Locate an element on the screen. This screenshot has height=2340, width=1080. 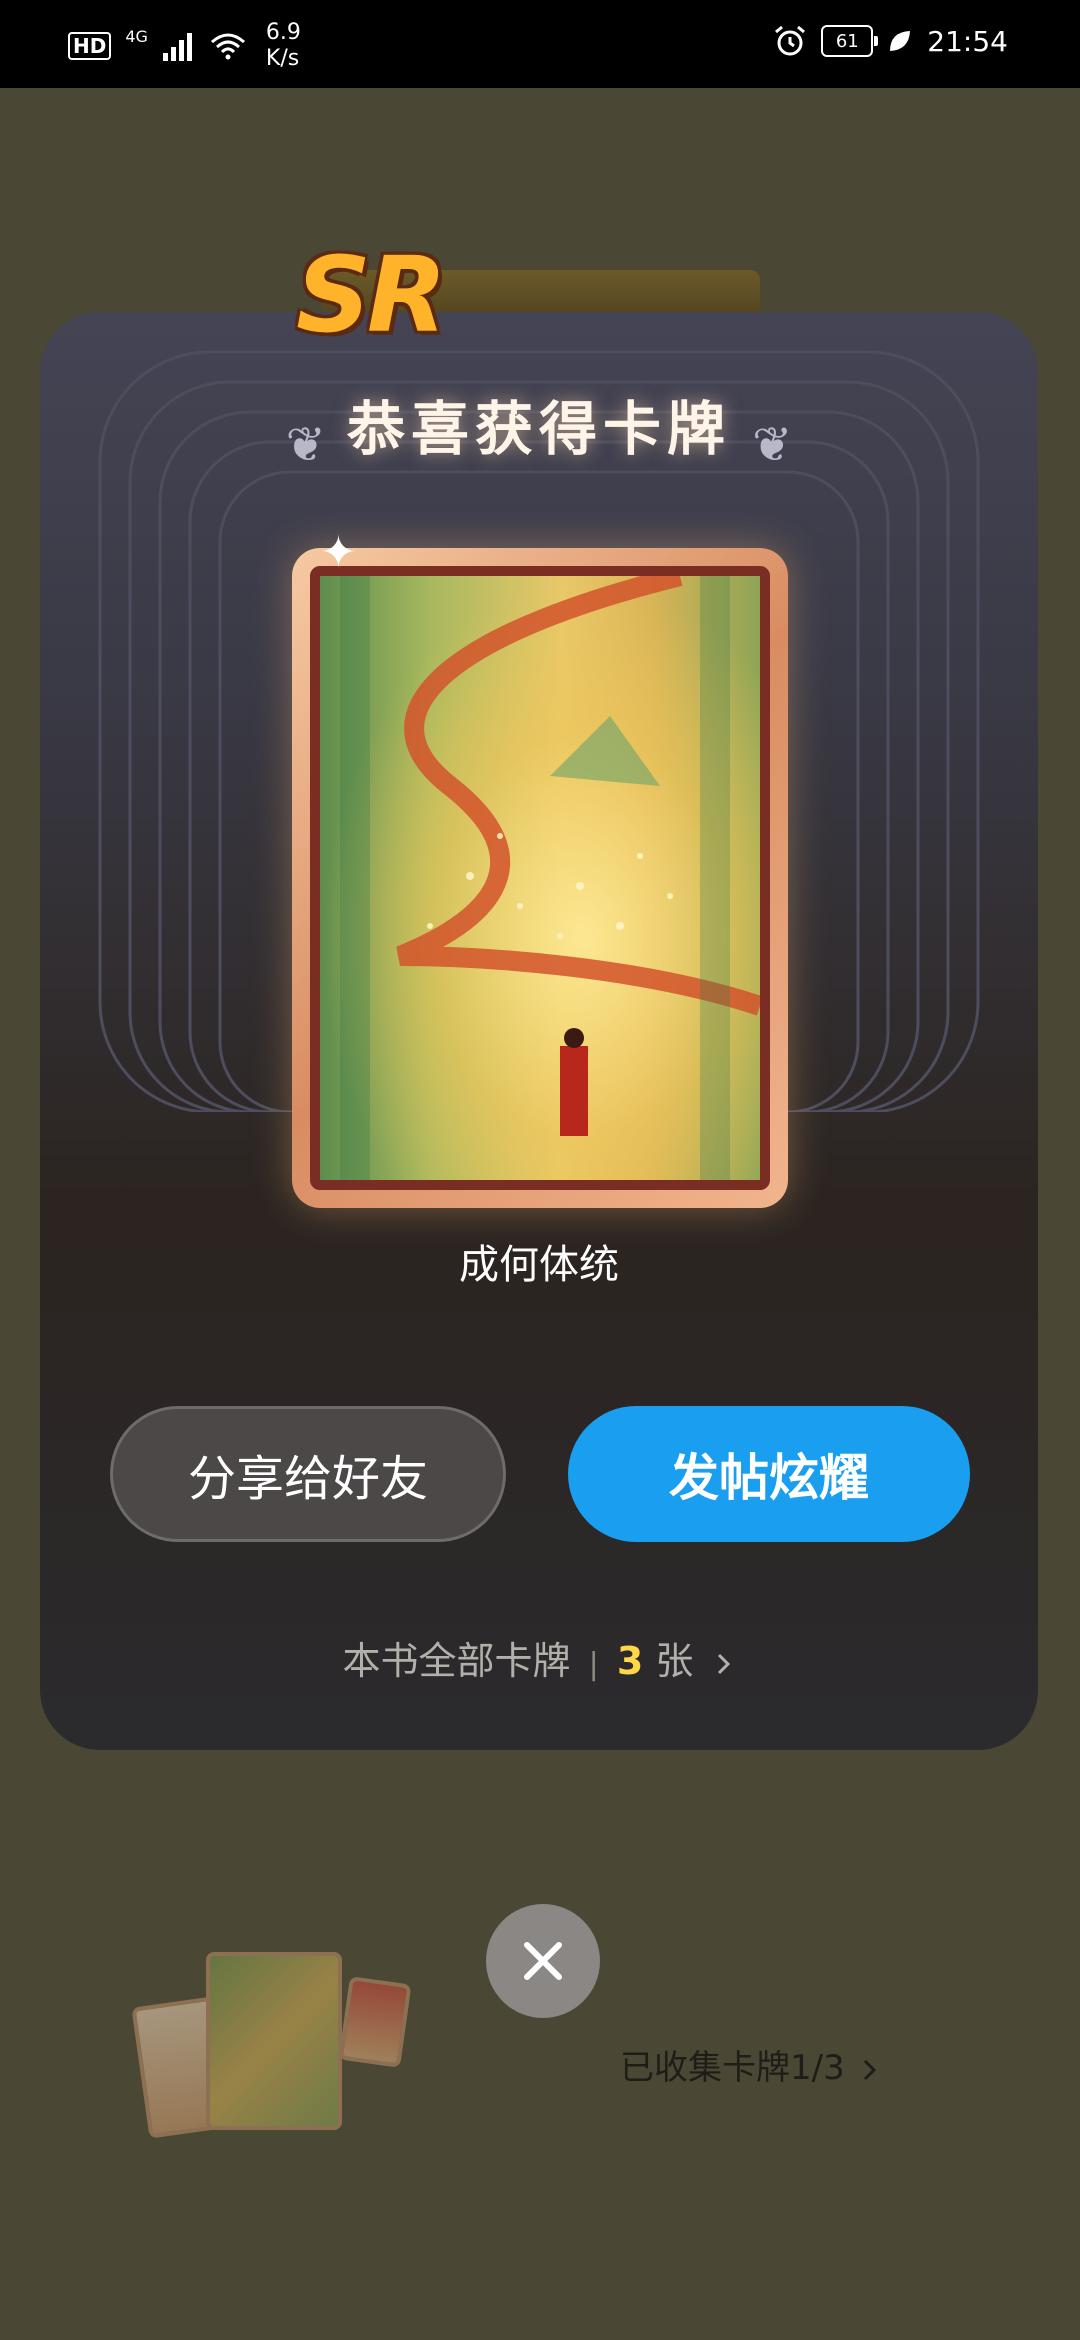
share-to-friends-button: 分享给好友 is located at coordinates (308, 1474).